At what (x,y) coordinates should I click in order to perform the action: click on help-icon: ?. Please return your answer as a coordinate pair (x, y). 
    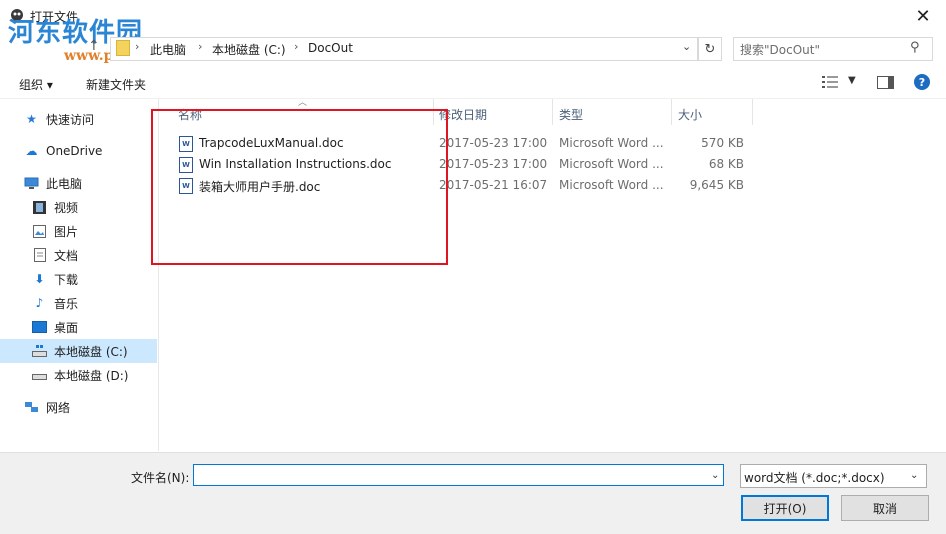
    Looking at the image, I should click on (922, 82).